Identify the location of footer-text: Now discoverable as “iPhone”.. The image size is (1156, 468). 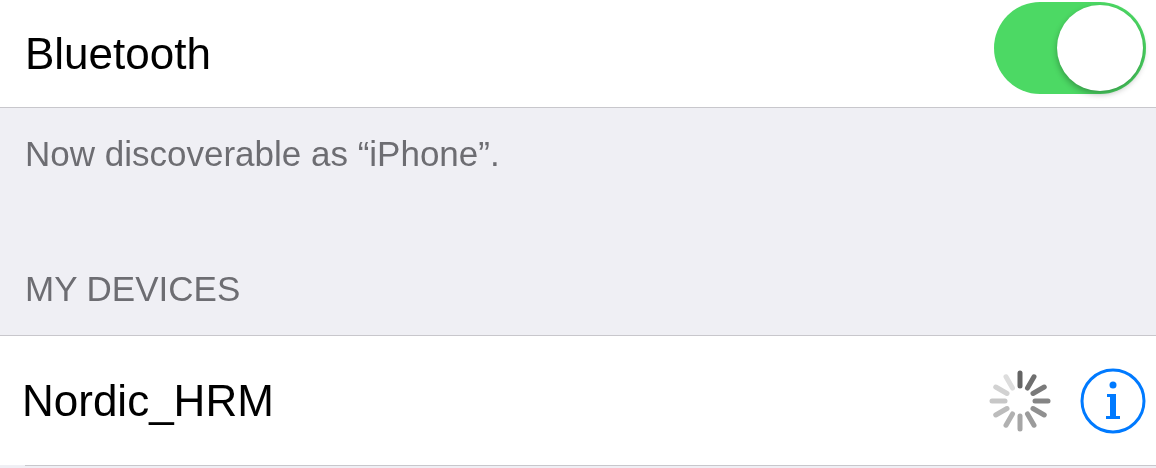
(263, 154).